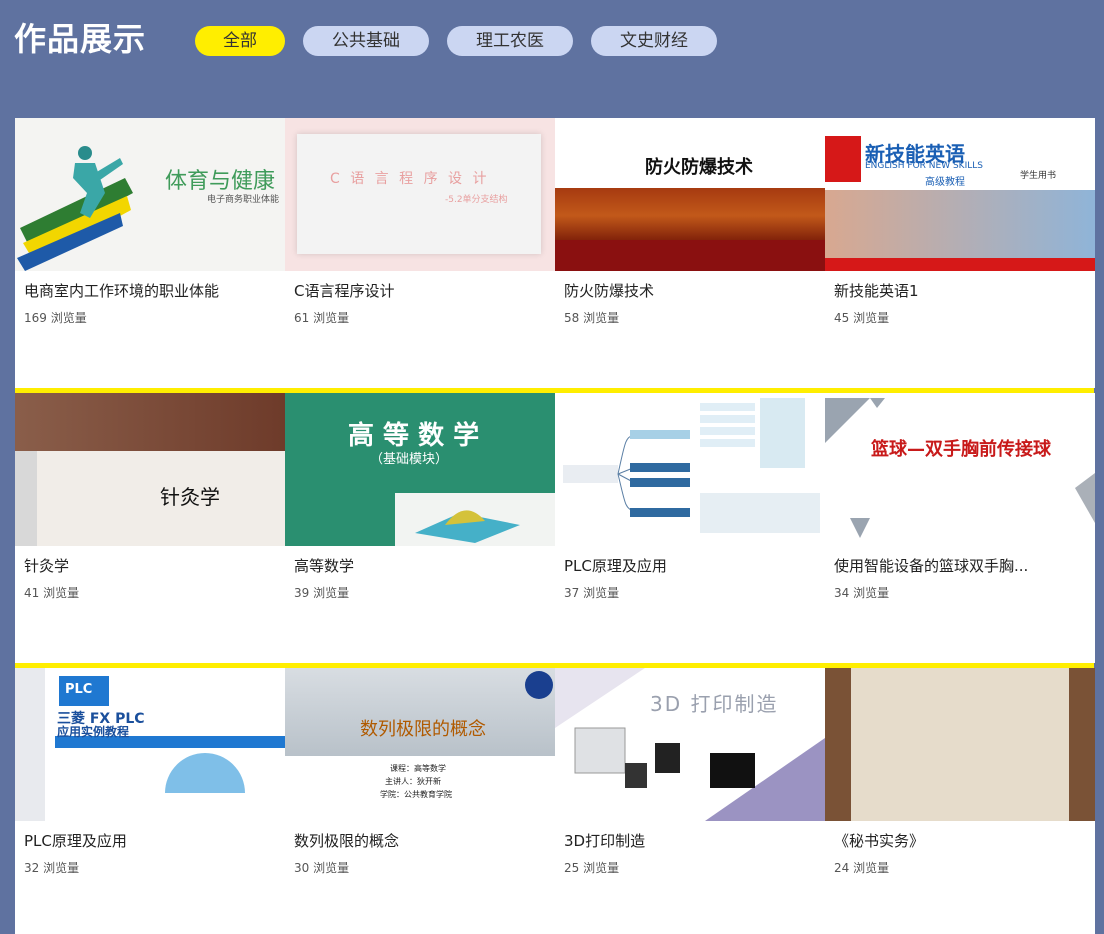  I want to click on work-card: 高 等 数 学 （基础模块） 高等数学 39 浏览量, so click(420, 528).